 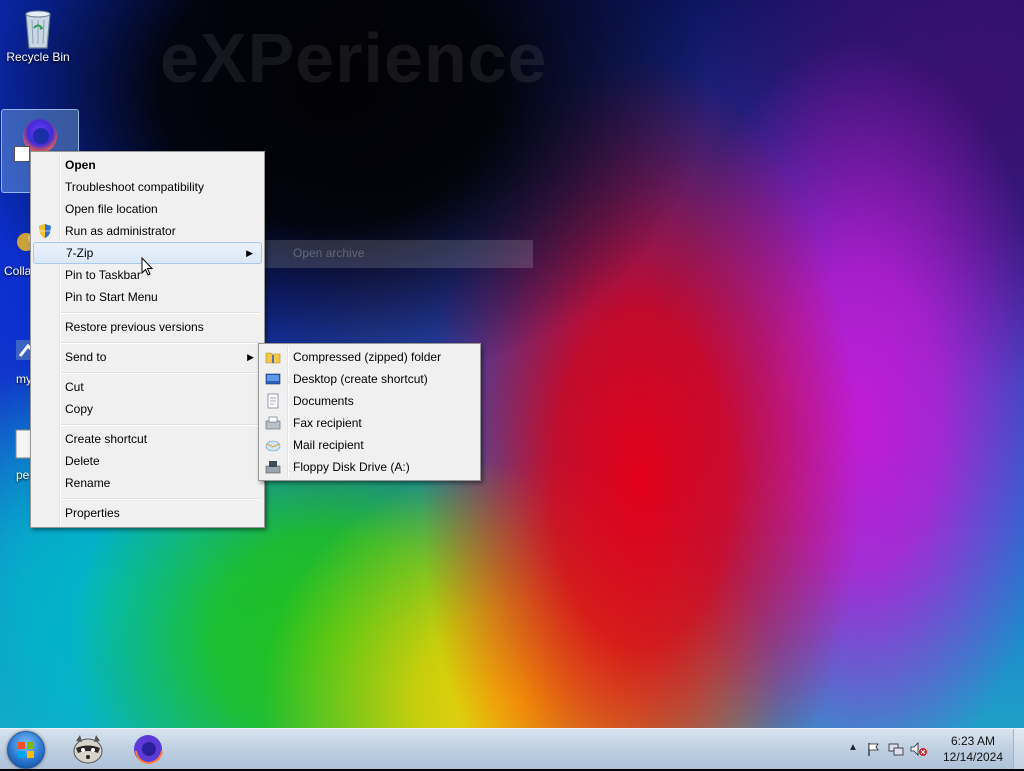 I want to click on show-hidden-icons-chevron-icon: ▲, so click(x=856, y=750).